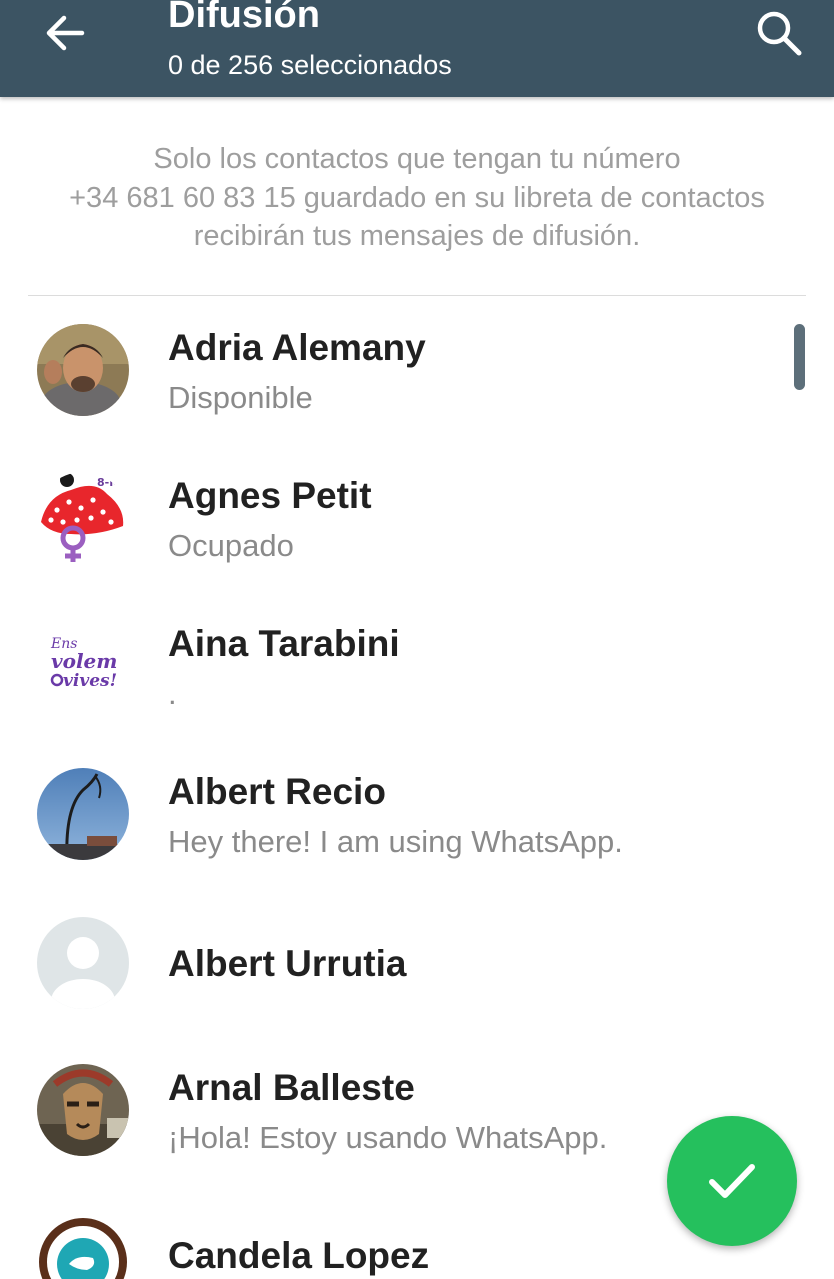  Describe the element at coordinates (240, 397) in the screenshot. I see `contact-status: Disponible` at that location.